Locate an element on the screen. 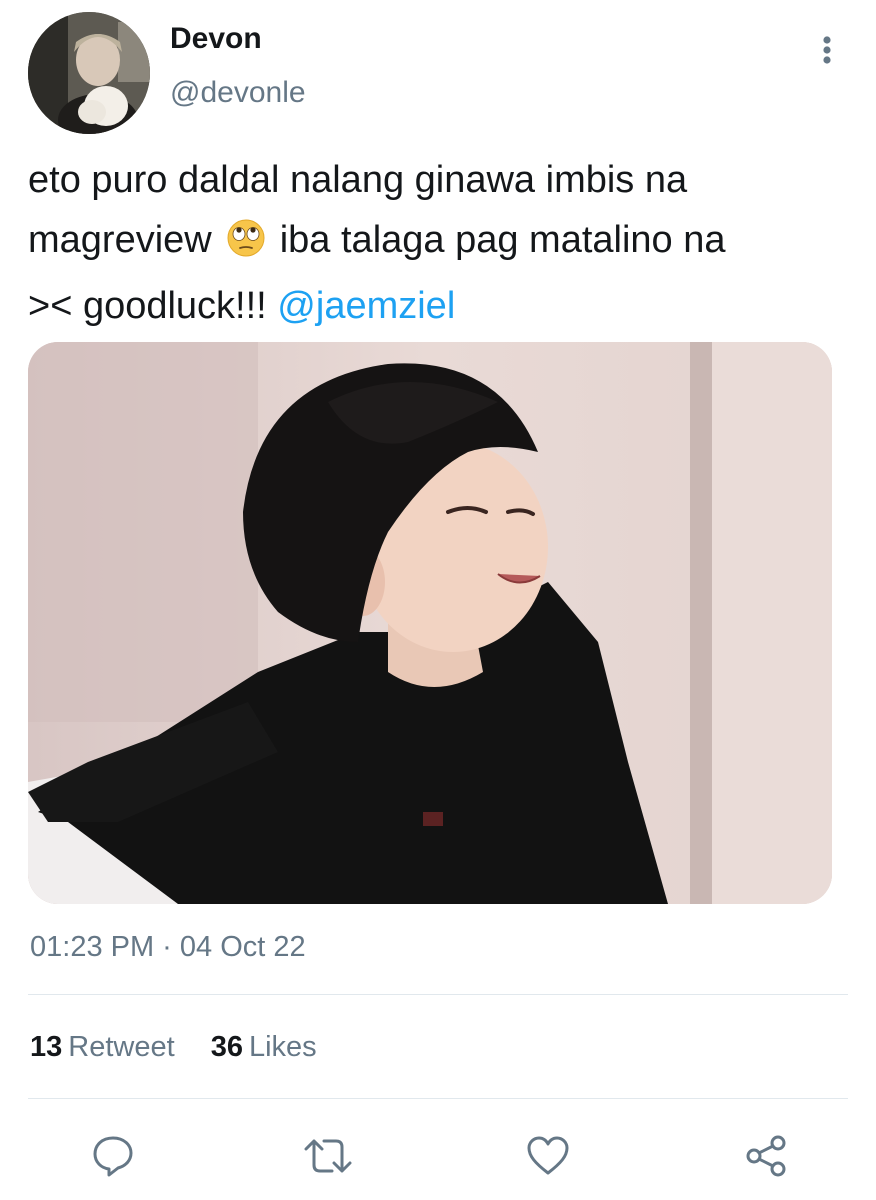 This screenshot has width=876, height=1200. author-display-name: Devon is located at coordinates (216, 39).